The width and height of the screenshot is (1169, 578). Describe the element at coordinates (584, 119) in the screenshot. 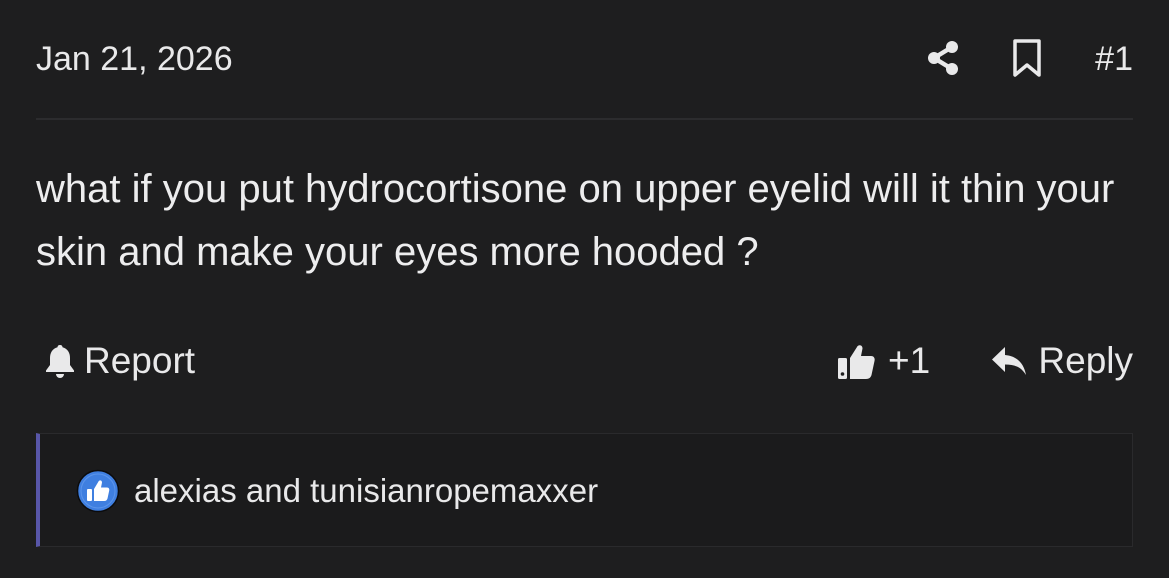

I see `header-divider` at that location.